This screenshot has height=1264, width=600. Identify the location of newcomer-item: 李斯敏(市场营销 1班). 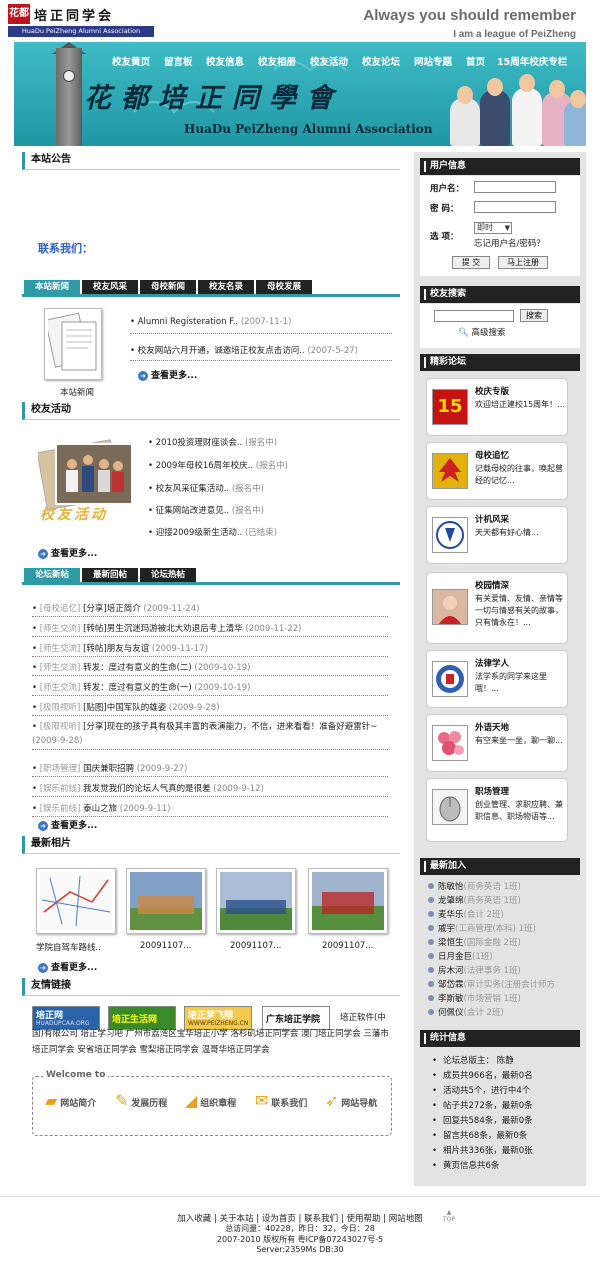
(474, 998).